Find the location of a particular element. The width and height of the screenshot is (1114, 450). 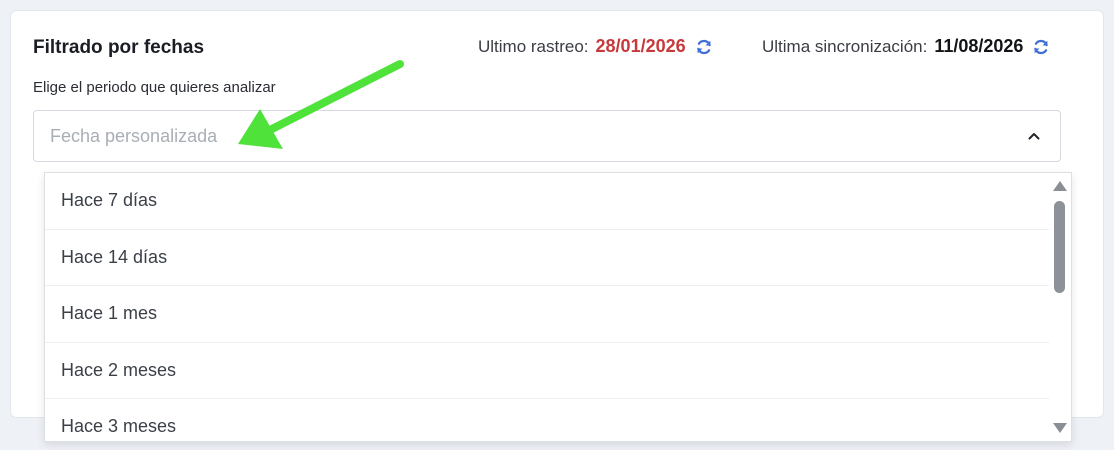

chevron-up-icon is located at coordinates (1034, 136).